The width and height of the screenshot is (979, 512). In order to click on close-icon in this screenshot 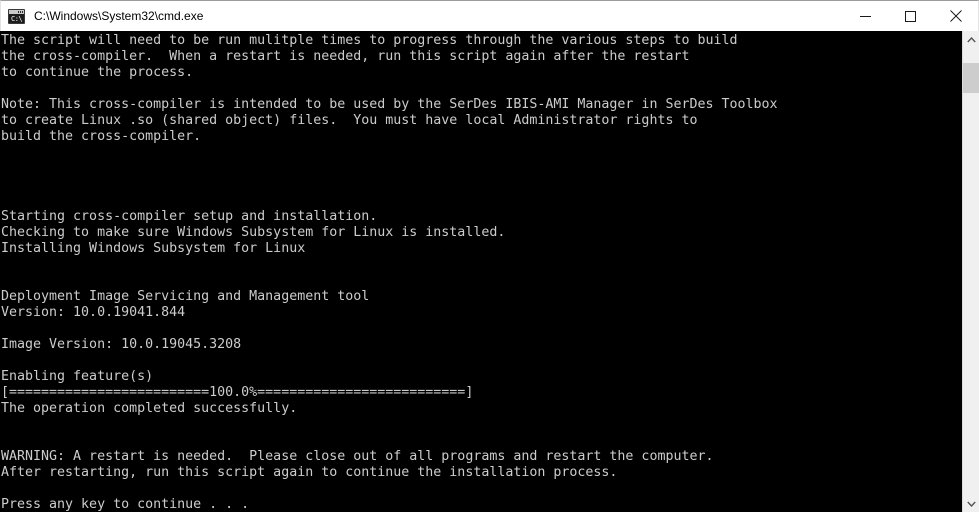, I will do `click(955, 16)`.